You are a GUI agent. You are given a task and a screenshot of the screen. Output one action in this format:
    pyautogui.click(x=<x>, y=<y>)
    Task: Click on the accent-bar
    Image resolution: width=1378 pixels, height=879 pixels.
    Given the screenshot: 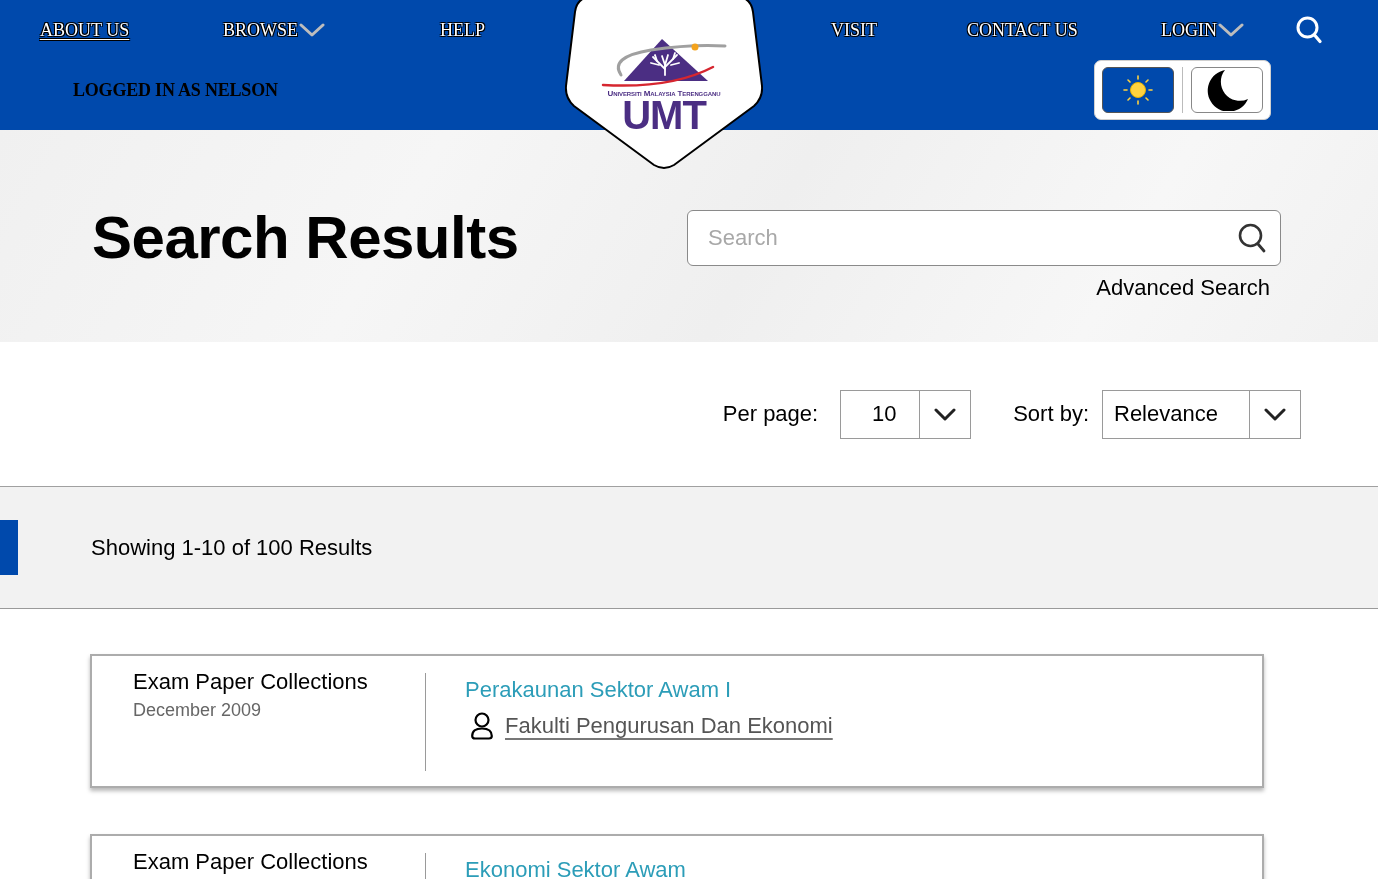 What is the action you would take?
    pyautogui.click(x=9, y=547)
    